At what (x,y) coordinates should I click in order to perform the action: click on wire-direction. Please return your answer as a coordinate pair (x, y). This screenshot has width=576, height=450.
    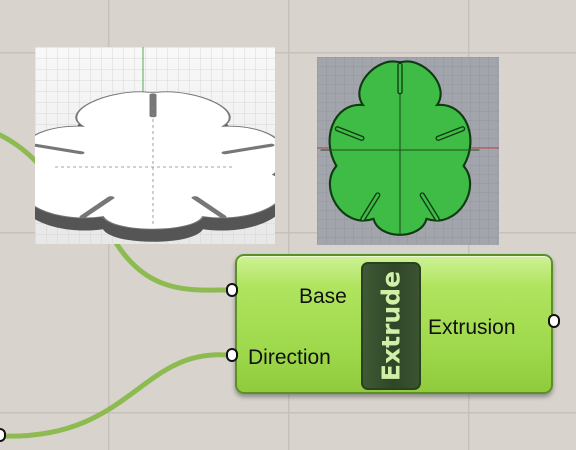
    Looking at the image, I should click on (114, 395).